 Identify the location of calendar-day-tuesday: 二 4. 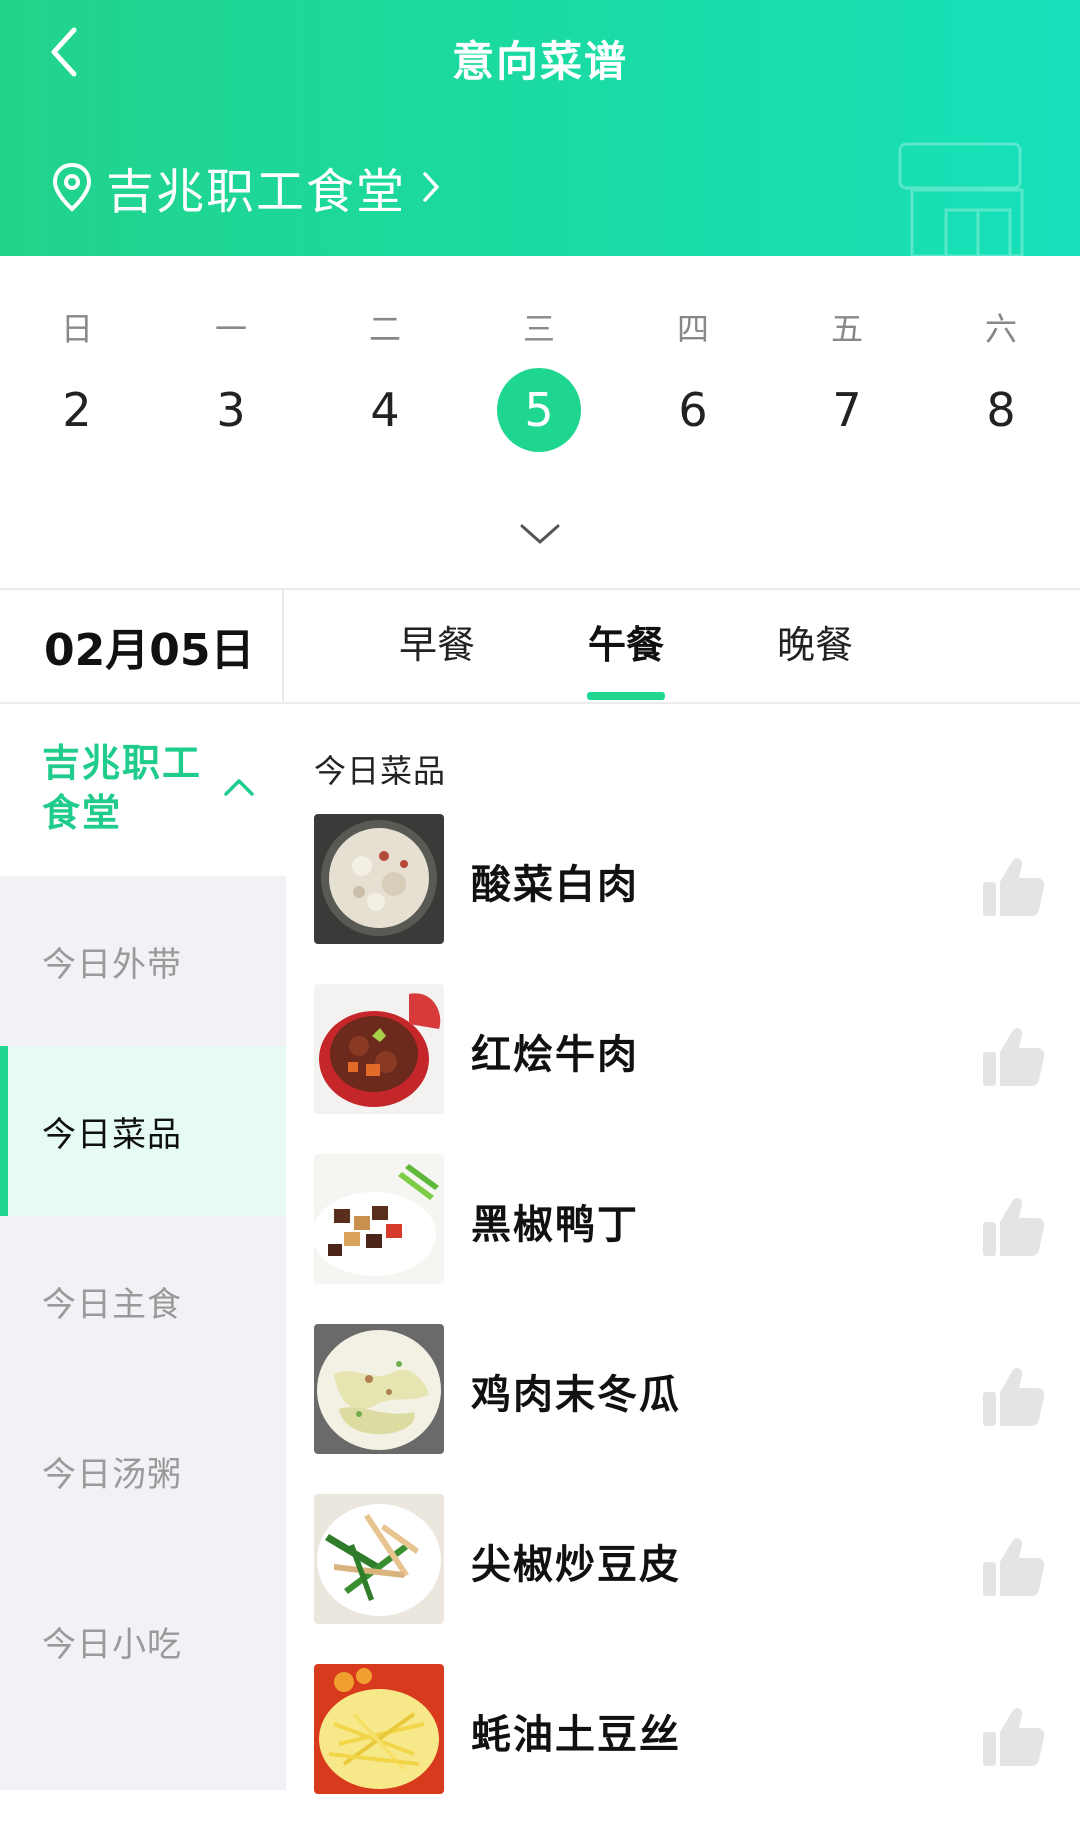
(385, 376).